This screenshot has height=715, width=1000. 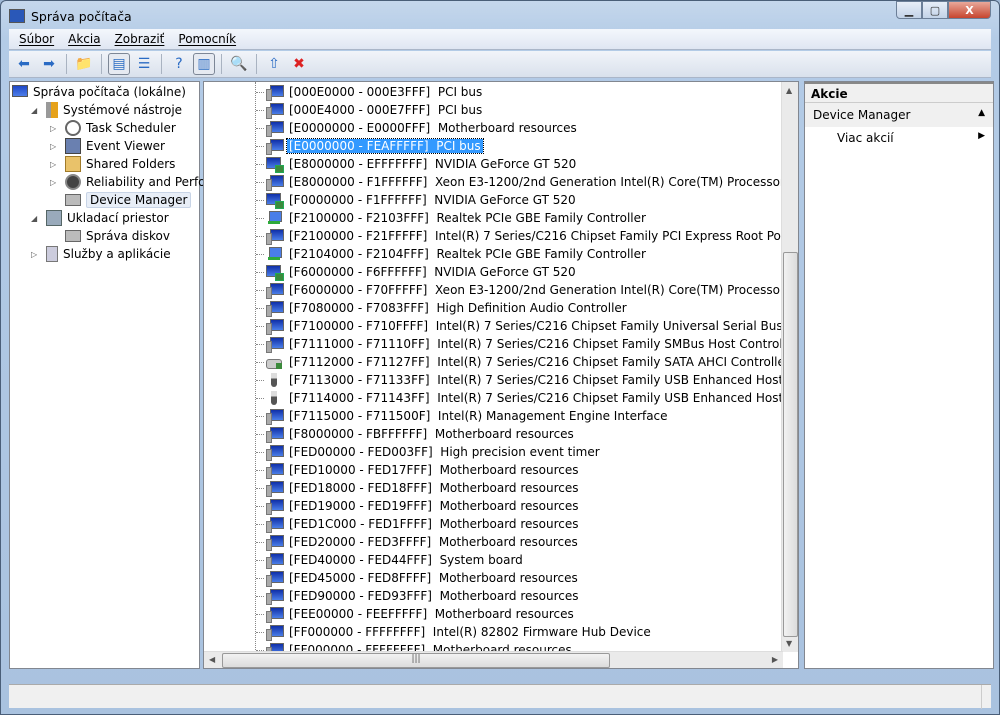 I want to click on actions-section-device-manager: Device Manager ▲, so click(x=899, y=115).